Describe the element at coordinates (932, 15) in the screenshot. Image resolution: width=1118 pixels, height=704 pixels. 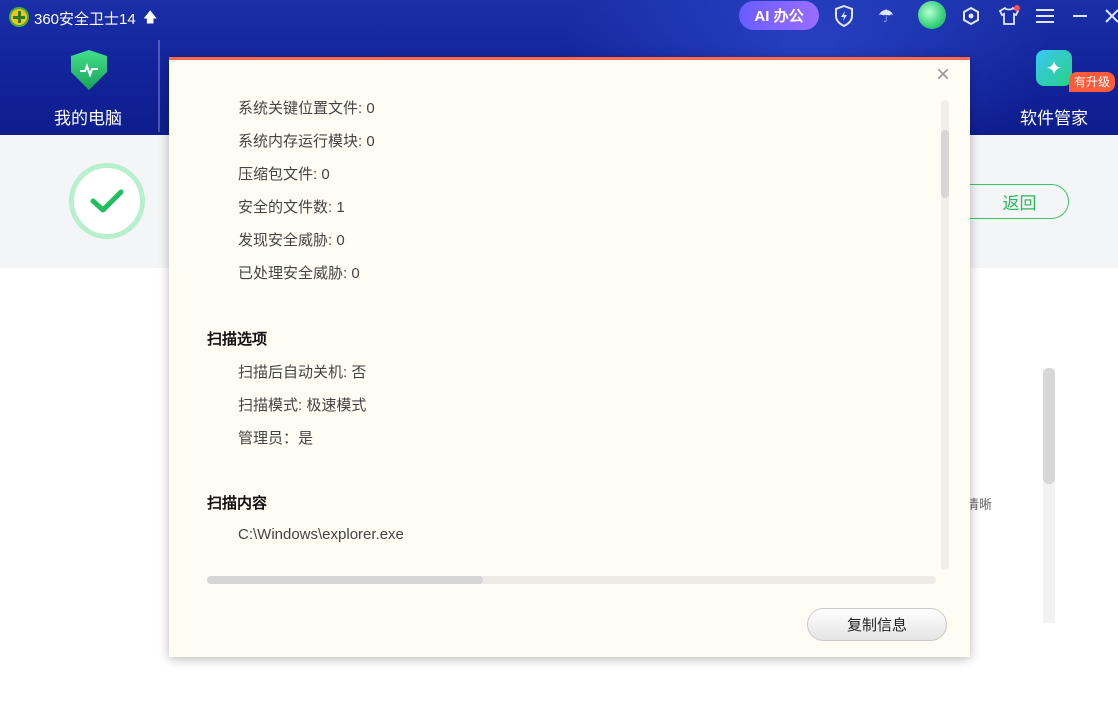
I see `status-orb-icon` at that location.